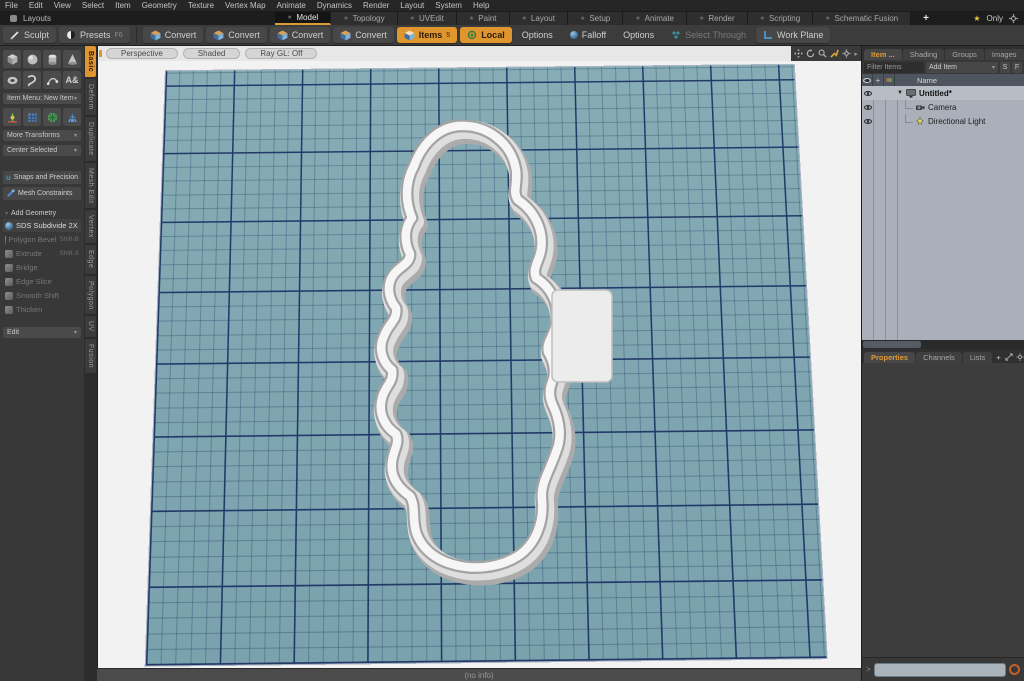  What do you see at coordinates (90, 97) in the screenshot?
I see `vtab-deform: Deform` at bounding box center [90, 97].